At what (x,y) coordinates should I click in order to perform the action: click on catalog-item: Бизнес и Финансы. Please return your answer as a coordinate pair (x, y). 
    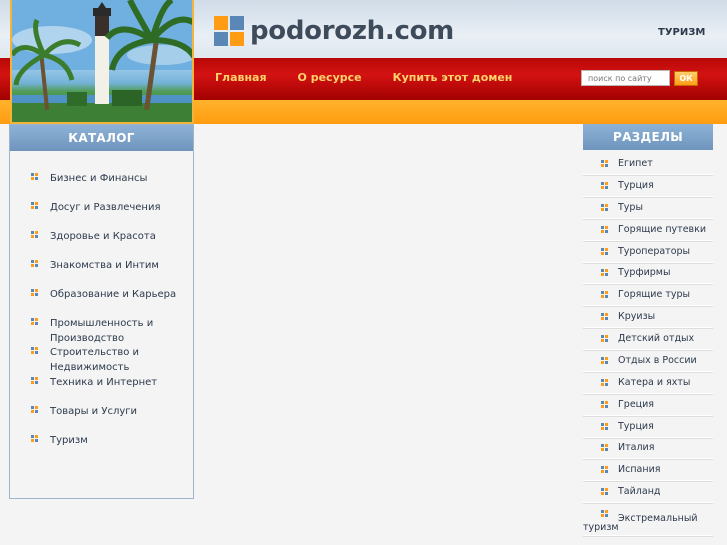
    Looking at the image, I should click on (98, 178).